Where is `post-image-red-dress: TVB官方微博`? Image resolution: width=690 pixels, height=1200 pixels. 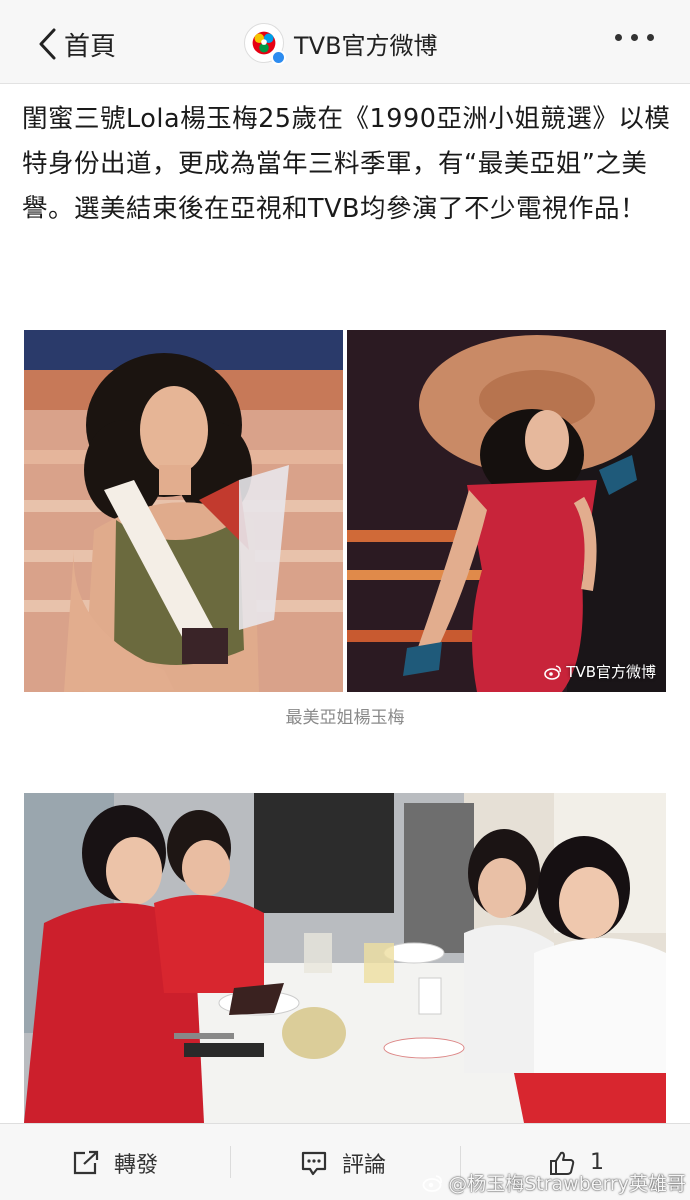 post-image-red-dress: TVB官方微博 is located at coordinates (506, 511).